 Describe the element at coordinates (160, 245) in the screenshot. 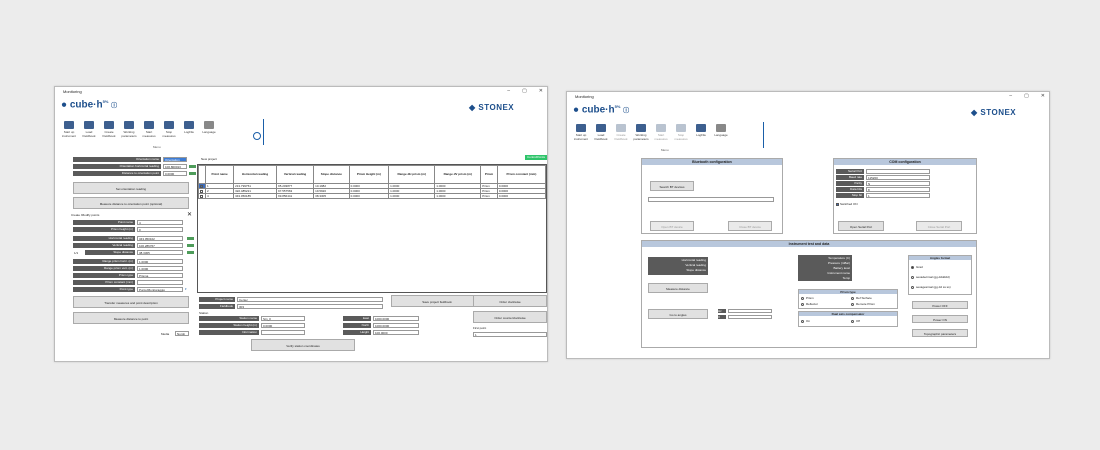

I see `vertical-reading-input: 100.286767` at that location.